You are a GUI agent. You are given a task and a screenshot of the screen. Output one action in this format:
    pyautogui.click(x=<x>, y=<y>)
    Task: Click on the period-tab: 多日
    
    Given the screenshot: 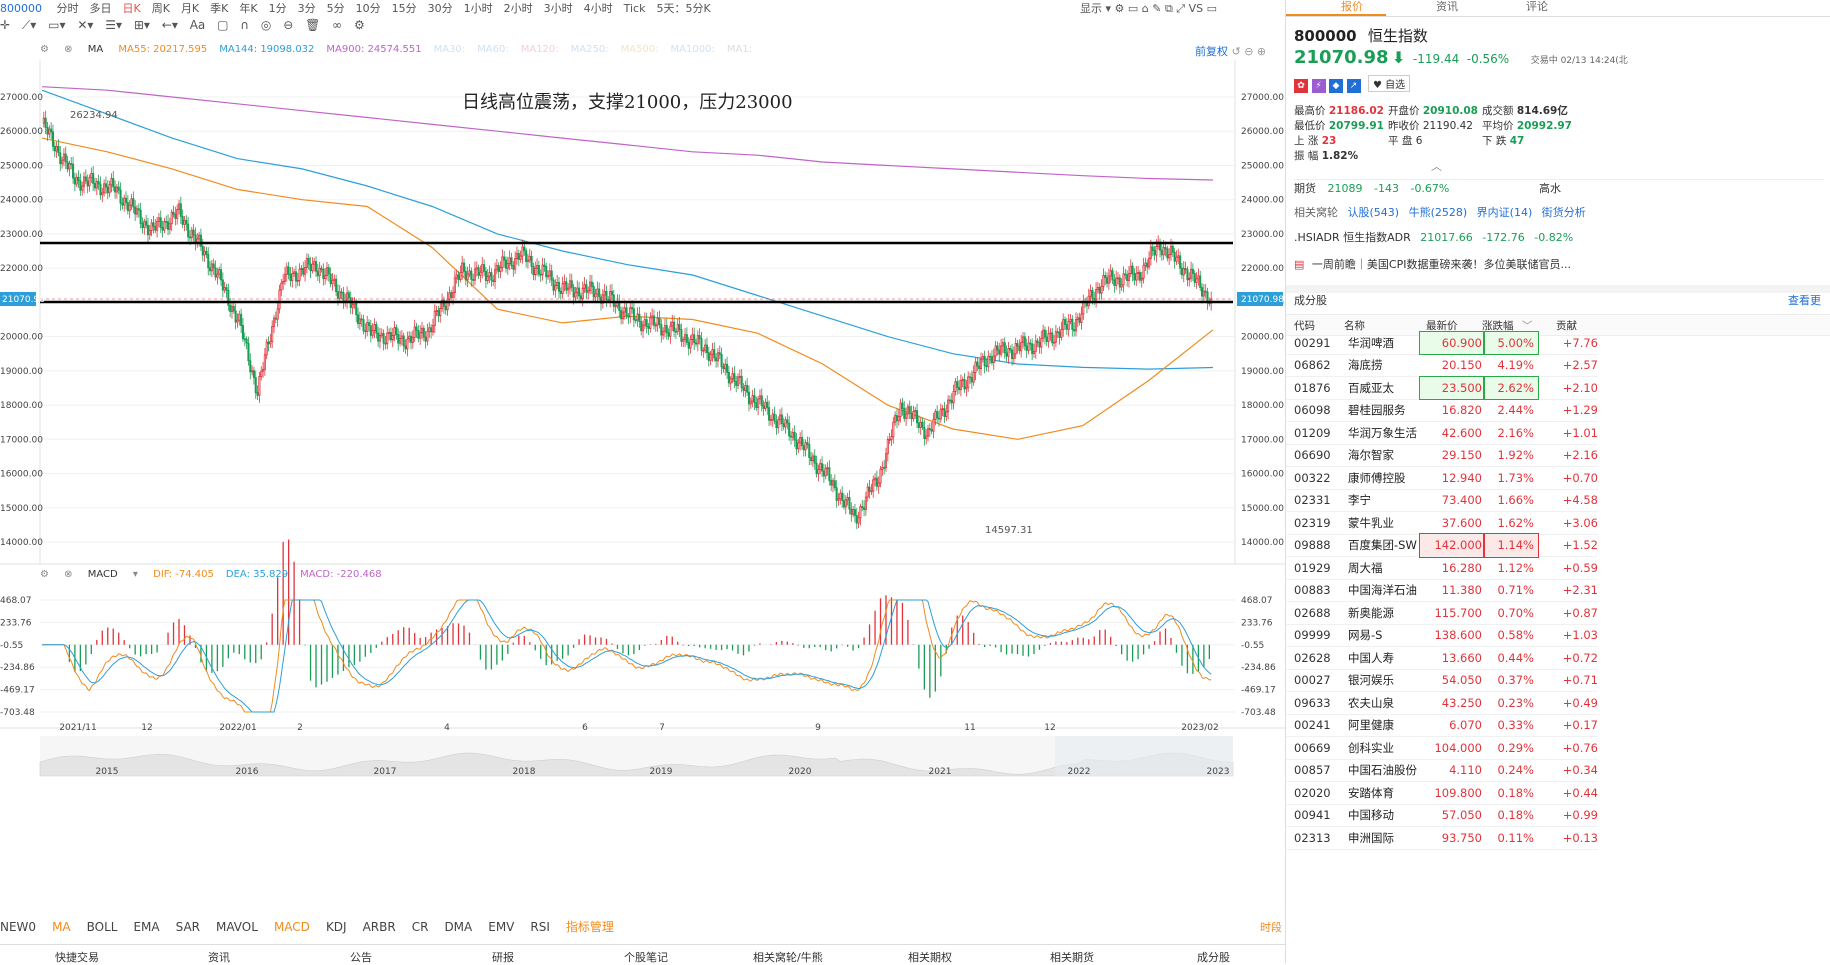 What is the action you would take?
    pyautogui.click(x=101, y=8)
    